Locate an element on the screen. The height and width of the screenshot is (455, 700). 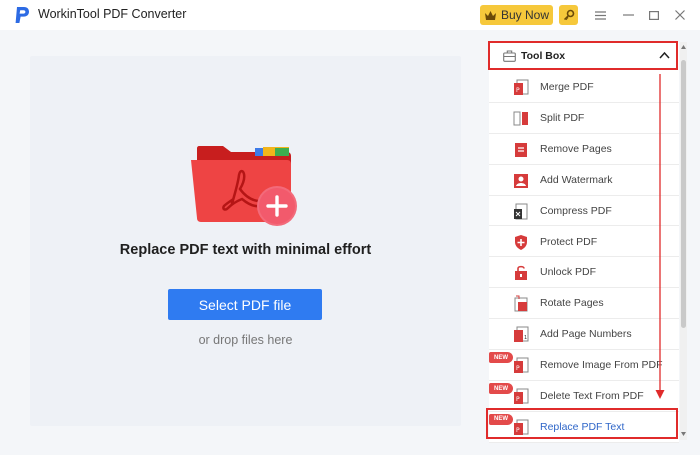
tool-item-delete-text-from-pdf: NEW P Delete Text From PDF is located at coordinates (584, 396).